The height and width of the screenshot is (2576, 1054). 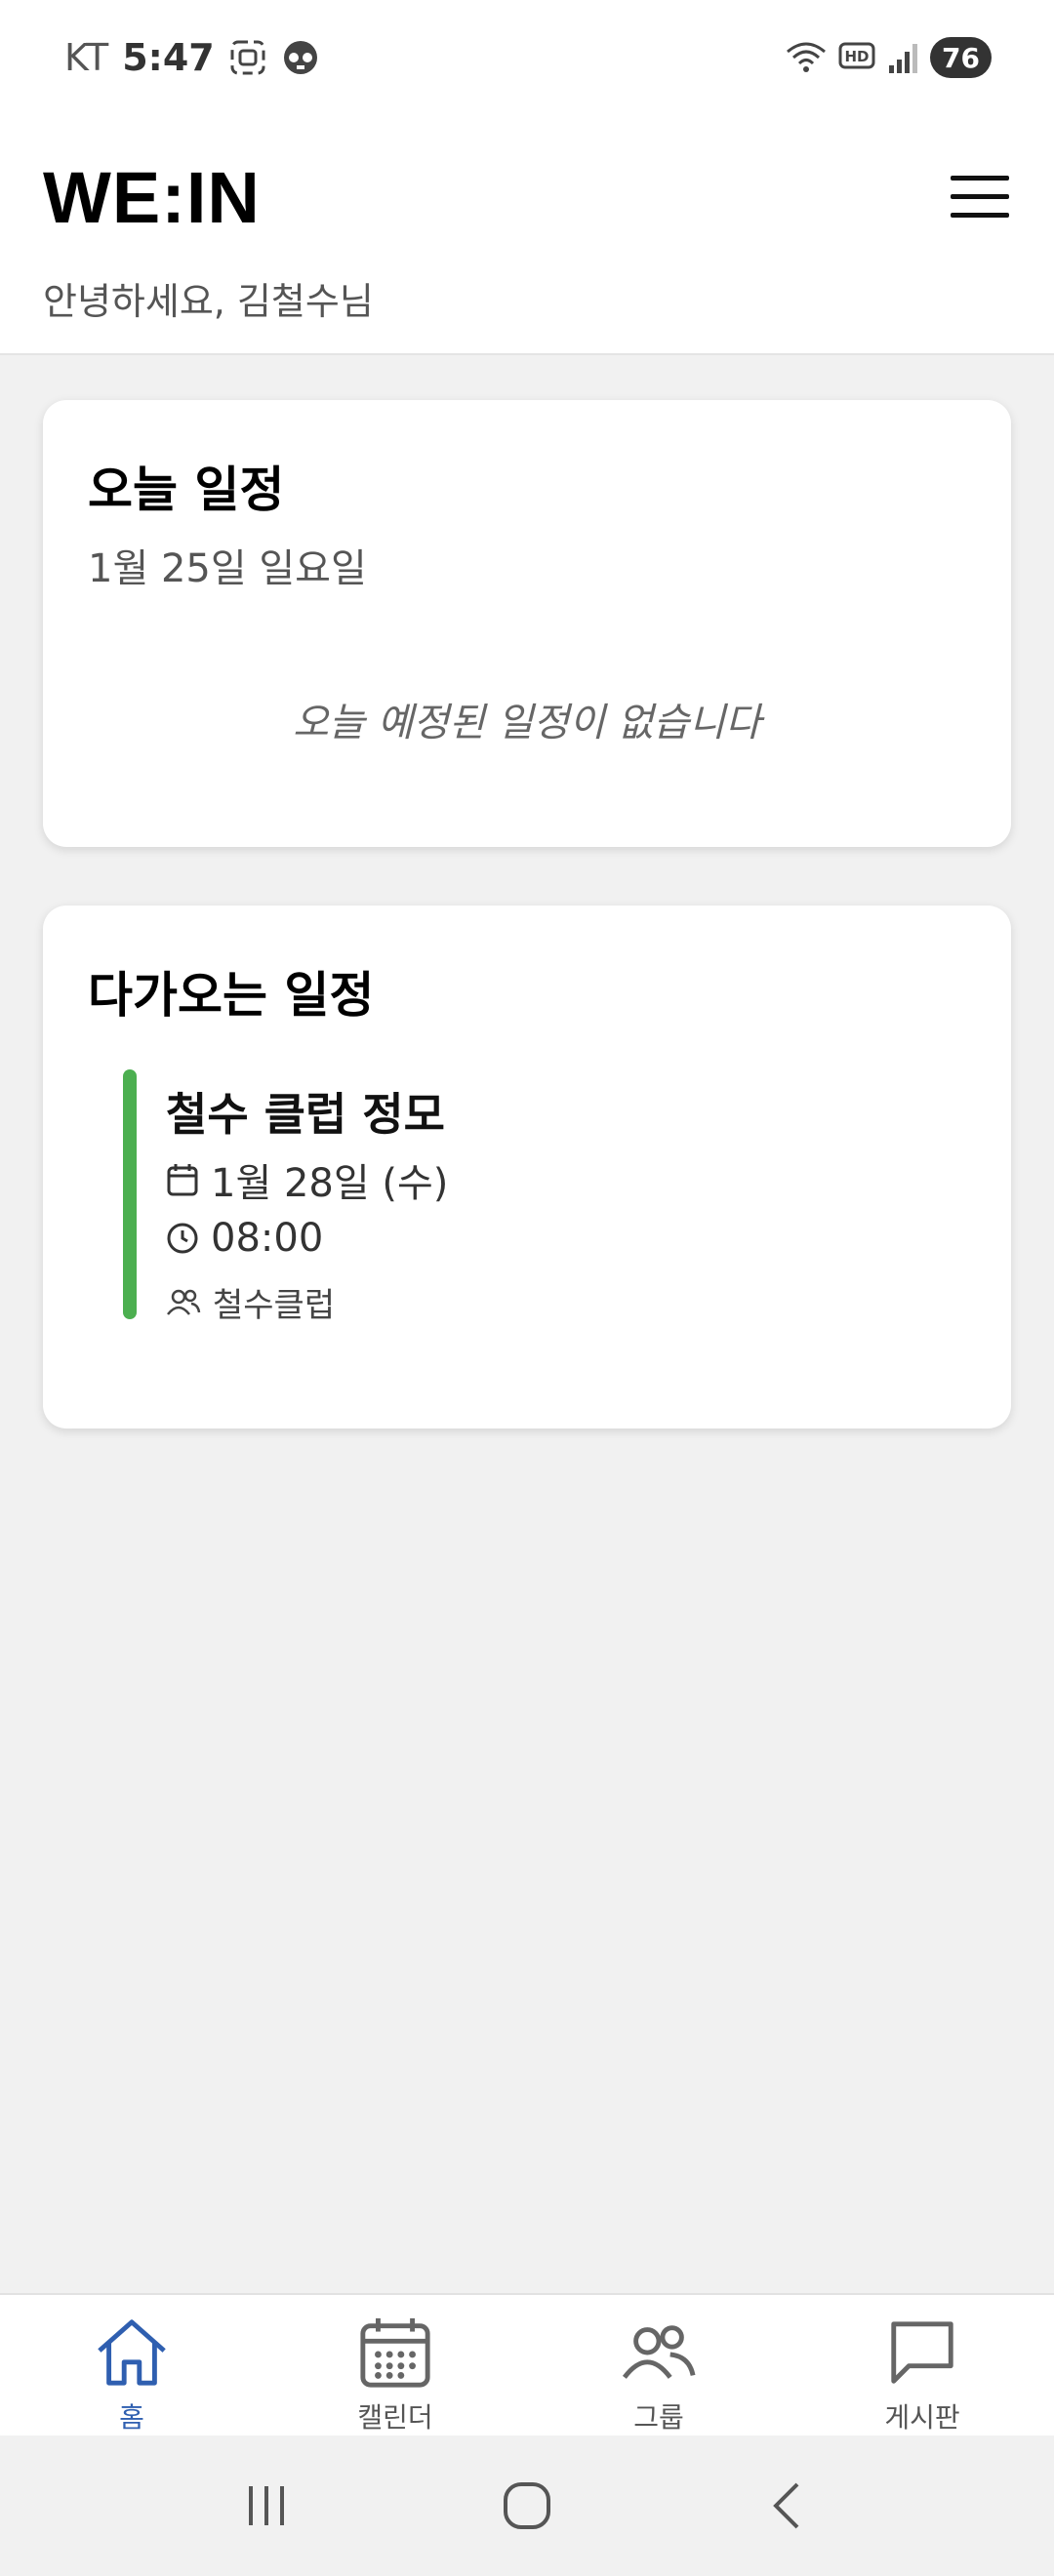 I want to click on event-group: 철수클럽, so click(x=274, y=1305).